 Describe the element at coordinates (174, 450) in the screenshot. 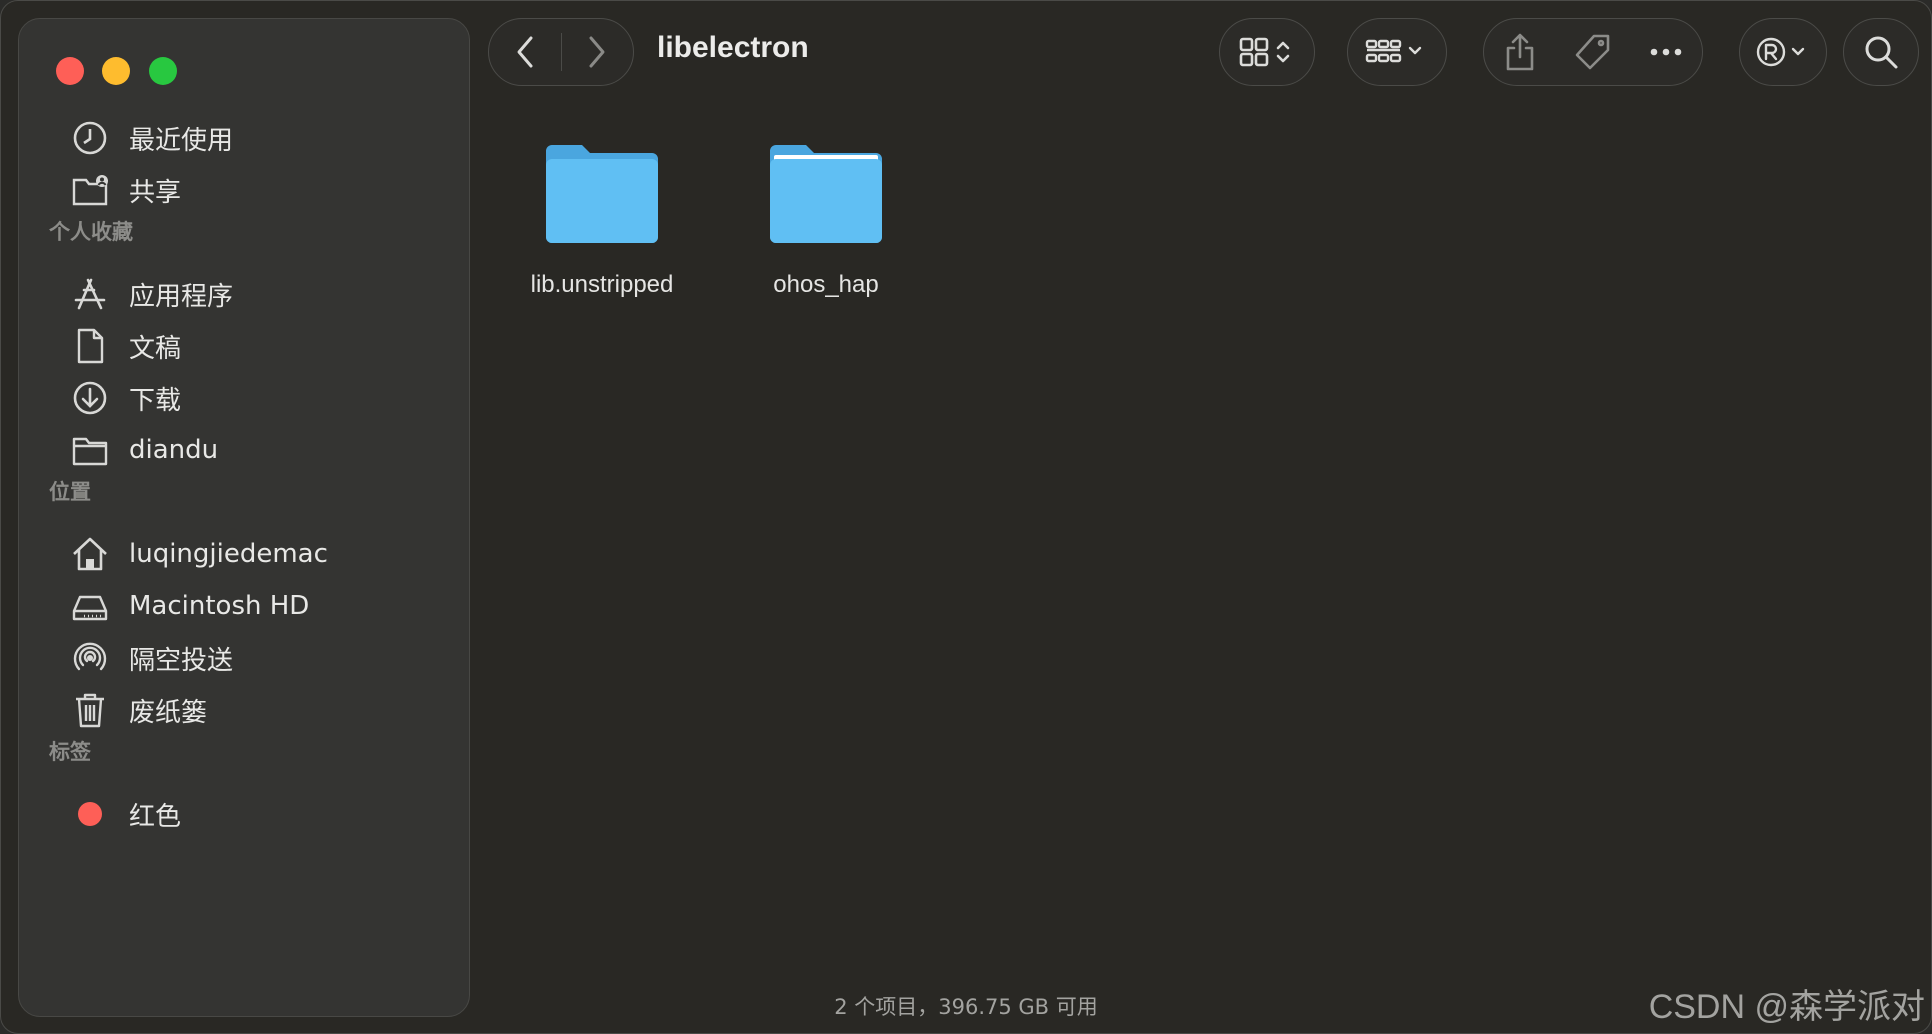

I see `sidebar-item-label: diandu` at that location.